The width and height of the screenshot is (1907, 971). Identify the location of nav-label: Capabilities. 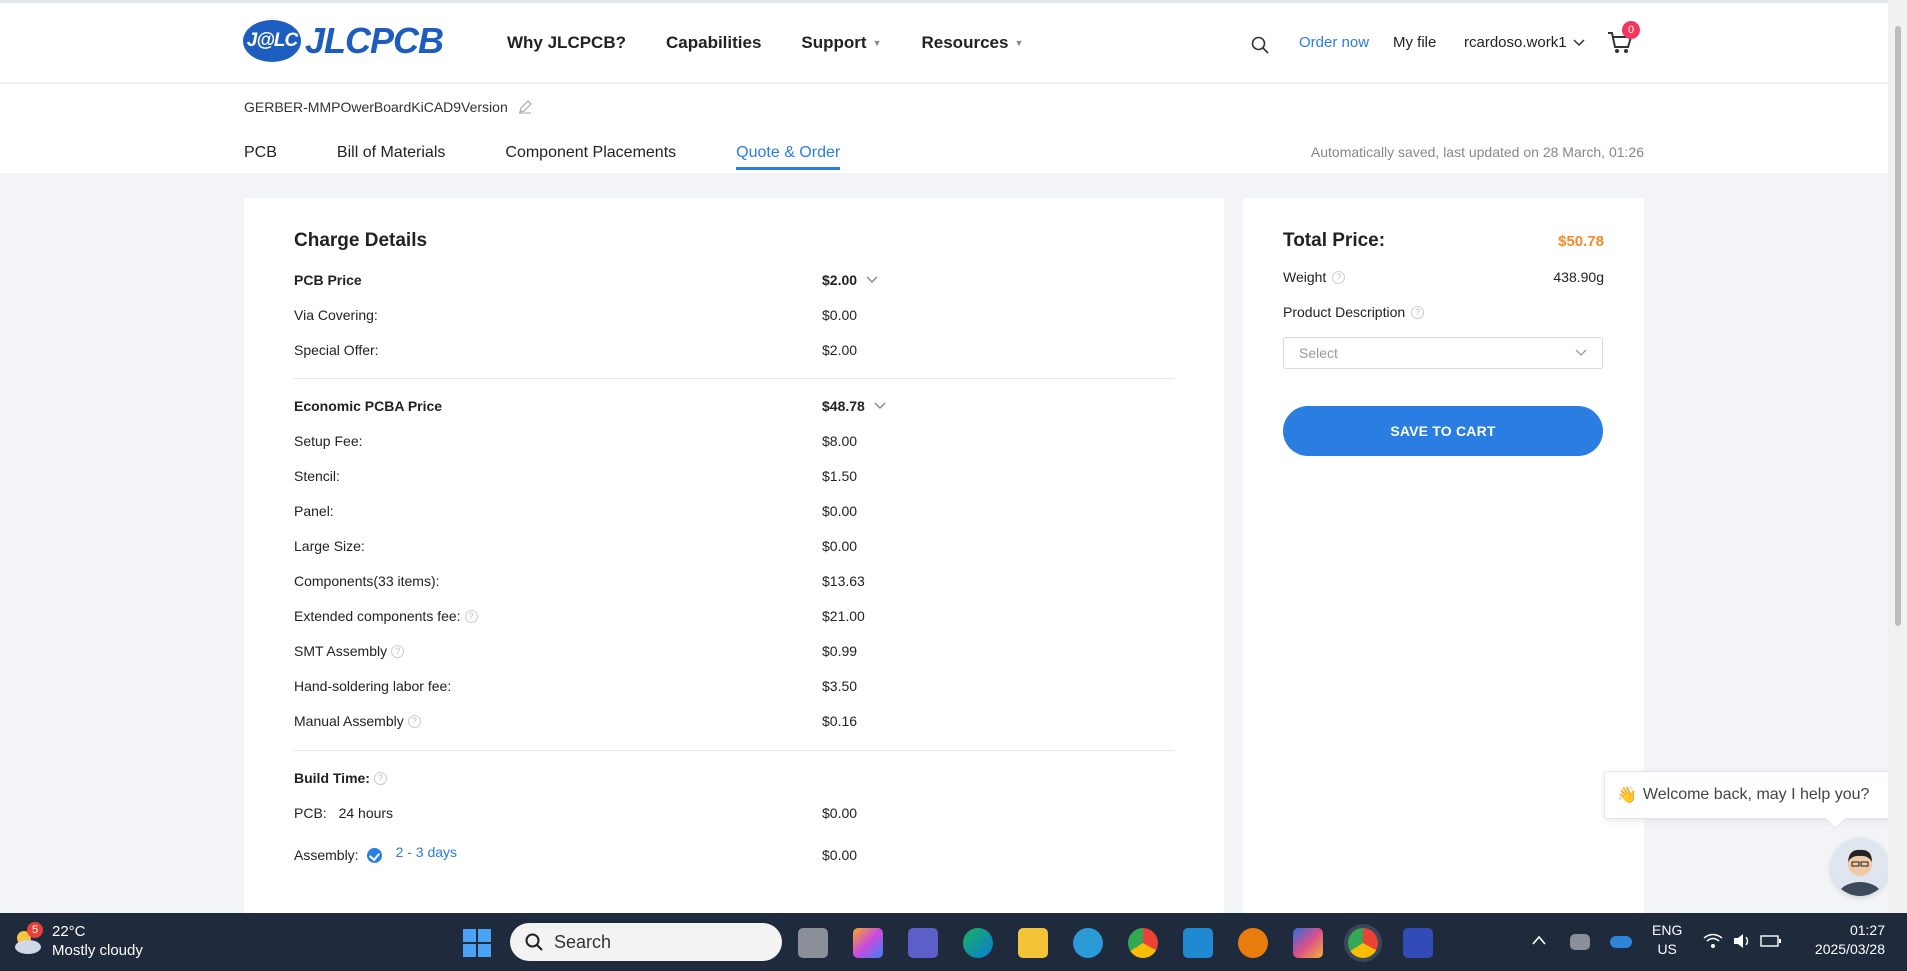
(714, 42).